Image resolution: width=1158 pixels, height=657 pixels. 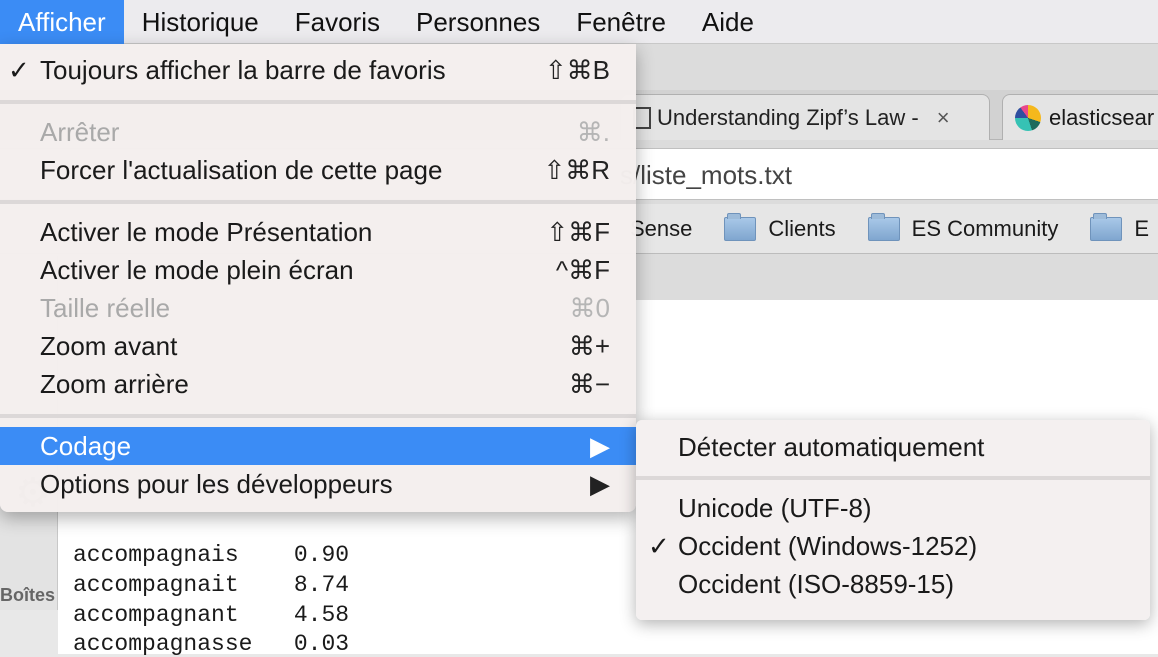 What do you see at coordinates (1102, 117) in the screenshot?
I see `tab-title: elasticsear` at bounding box center [1102, 117].